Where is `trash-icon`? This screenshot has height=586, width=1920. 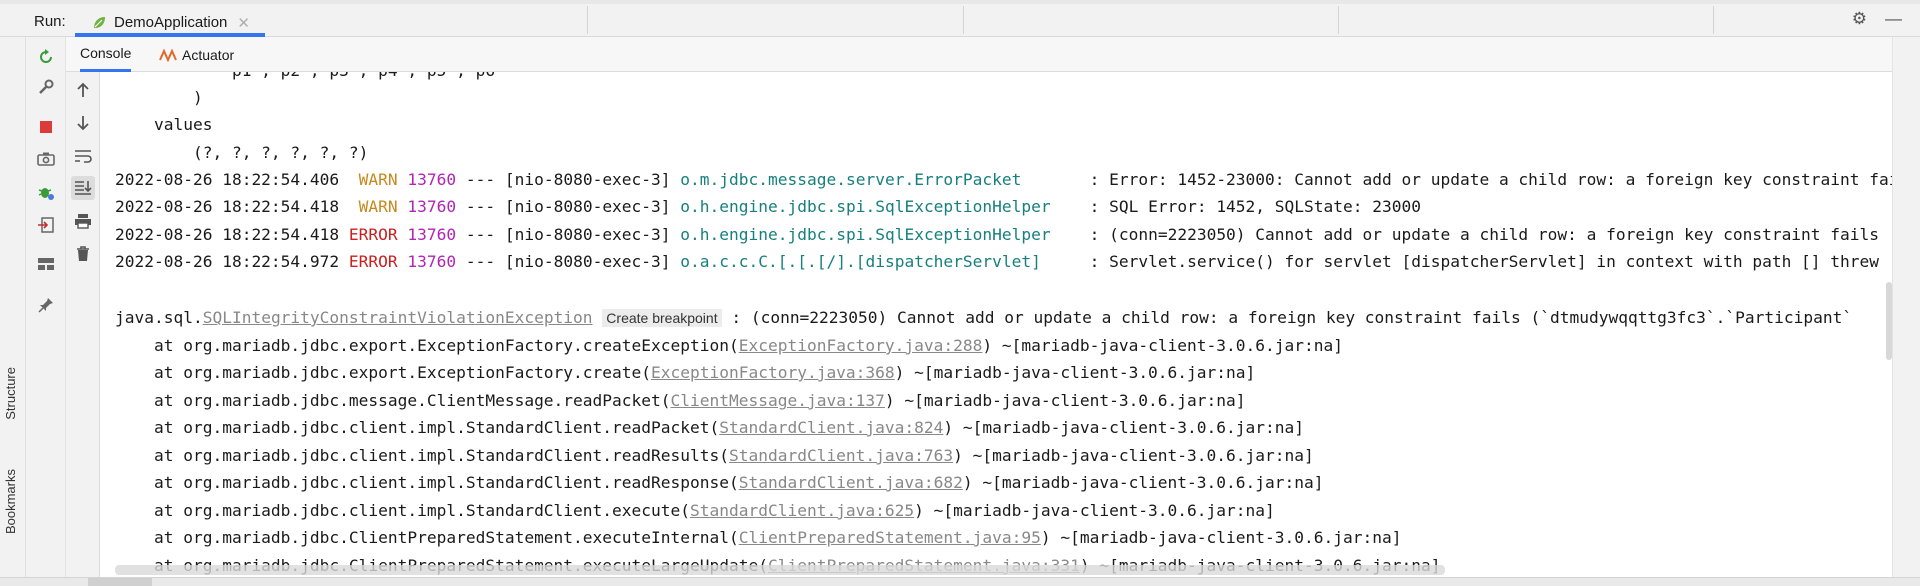 trash-icon is located at coordinates (83, 254).